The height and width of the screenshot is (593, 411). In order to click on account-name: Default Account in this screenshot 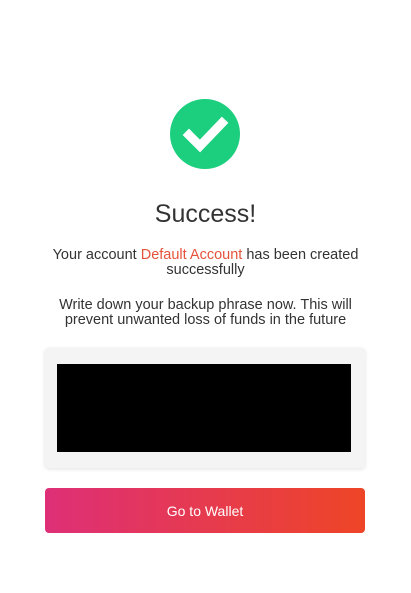, I will do `click(191, 255)`.